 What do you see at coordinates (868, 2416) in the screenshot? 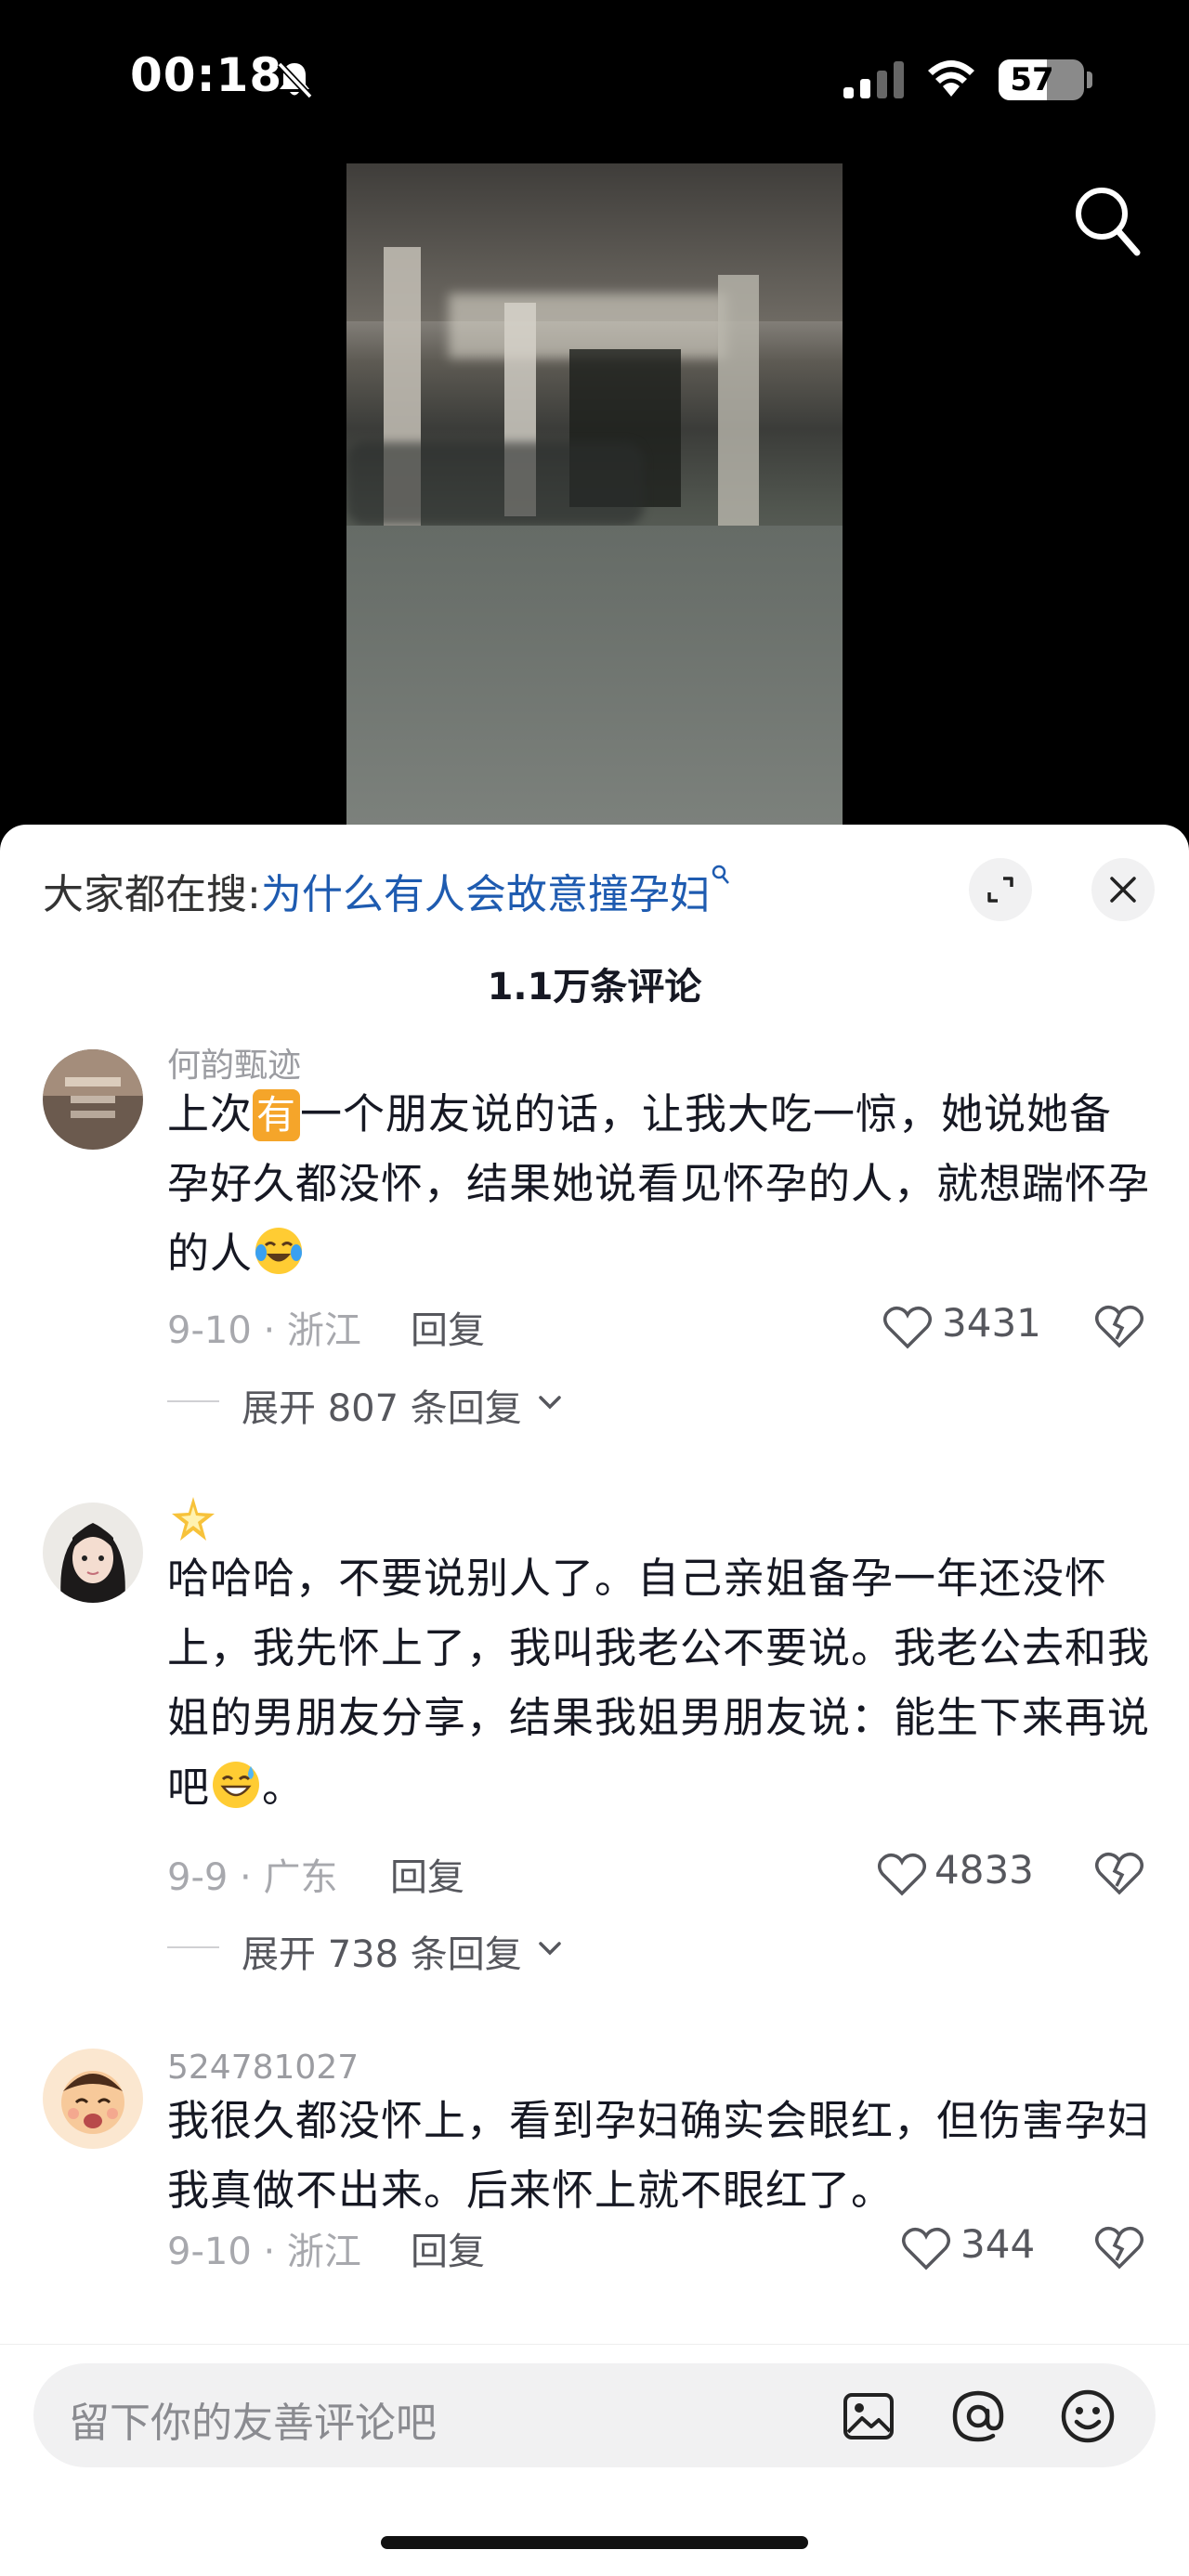
I see `image-icon` at bounding box center [868, 2416].